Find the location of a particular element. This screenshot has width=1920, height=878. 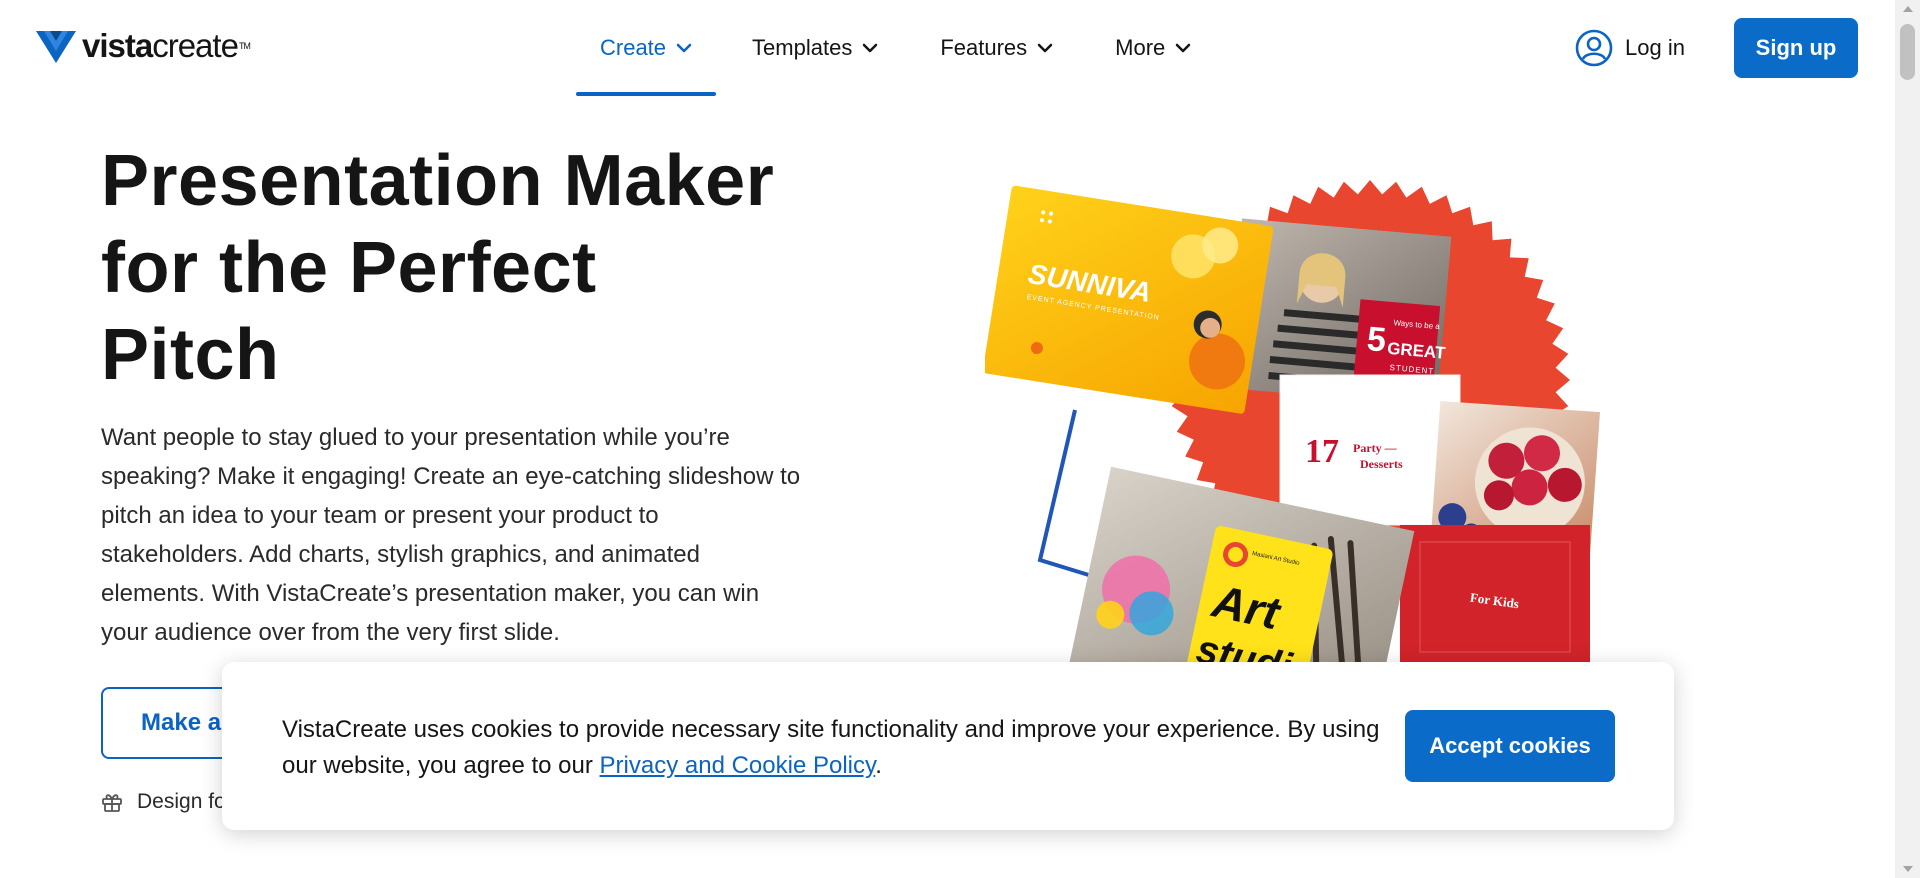

scroll-up-arrow-icon is located at coordinates (1908, 9).